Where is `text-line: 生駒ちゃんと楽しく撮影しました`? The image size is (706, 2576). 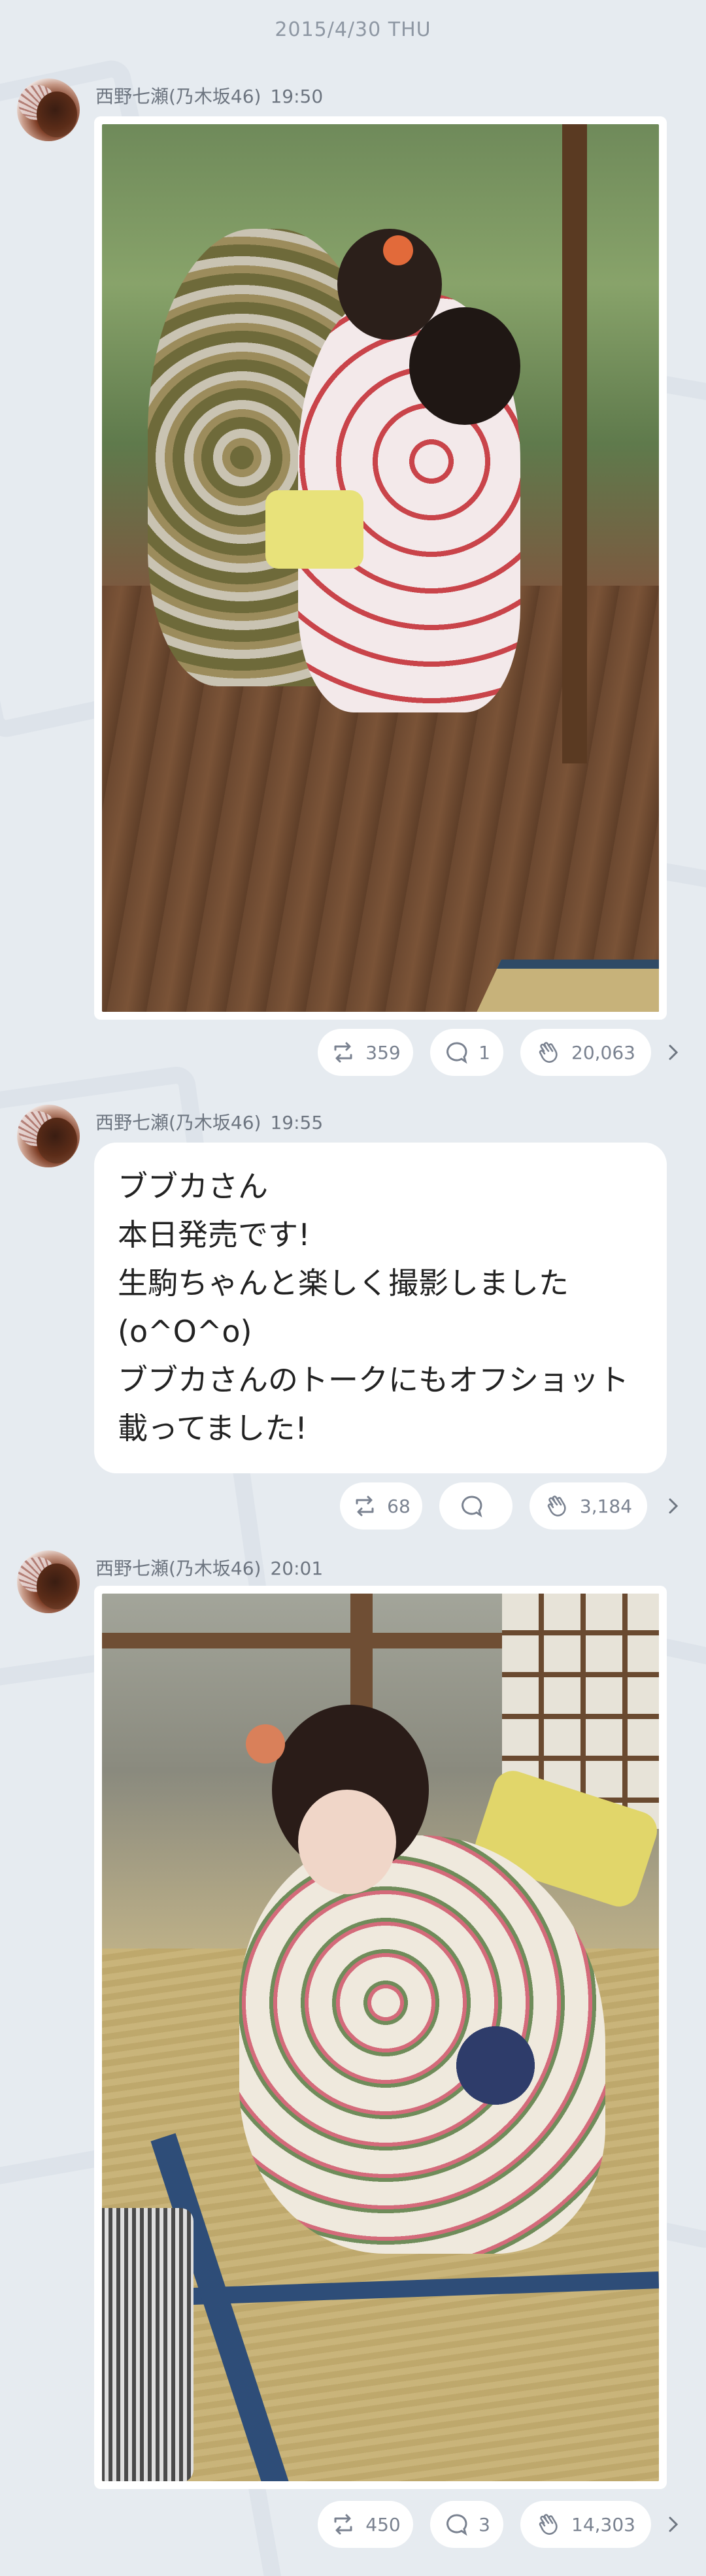 text-line: 生駒ちゃんと楽しく撮影しました is located at coordinates (343, 1283).